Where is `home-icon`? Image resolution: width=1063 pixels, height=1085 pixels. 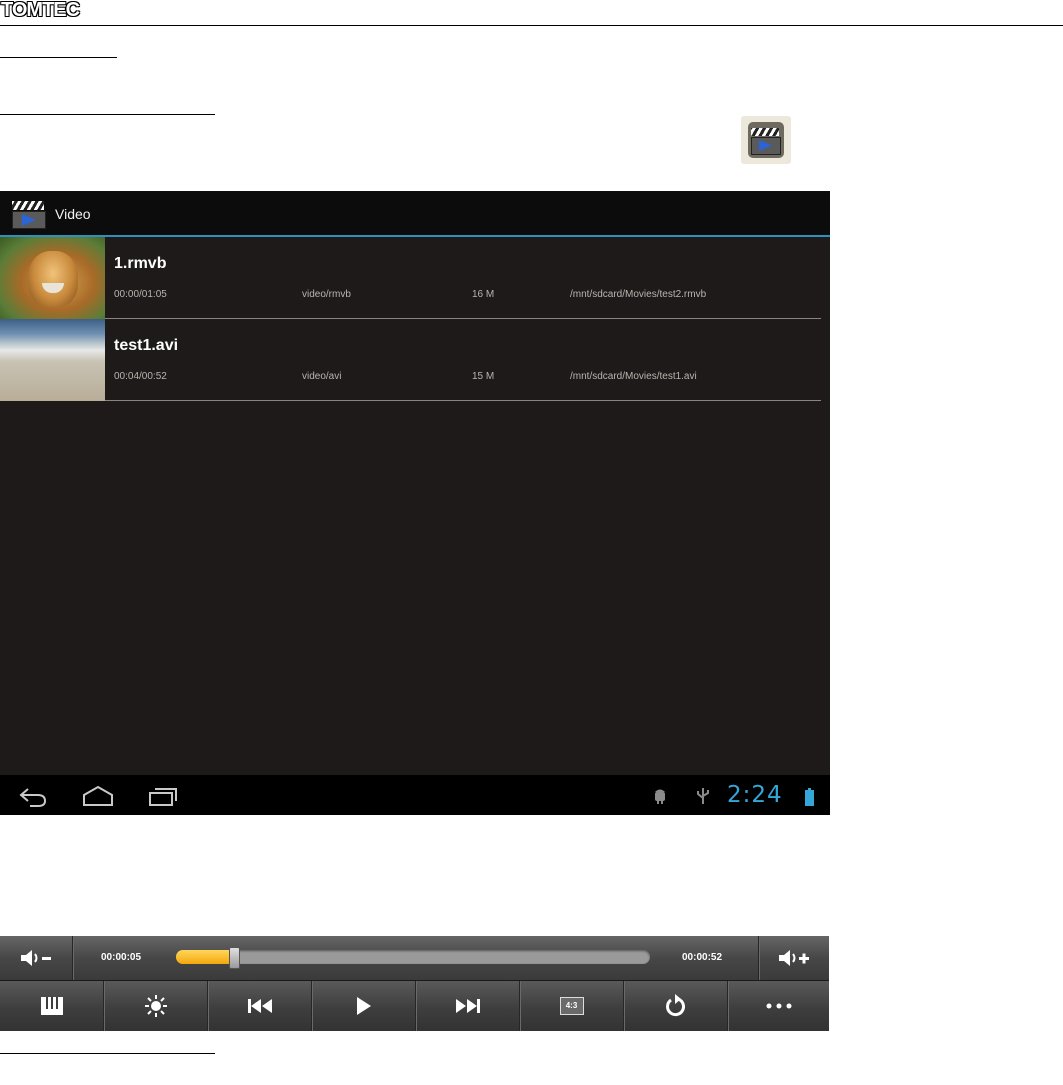 home-icon is located at coordinates (98, 796).